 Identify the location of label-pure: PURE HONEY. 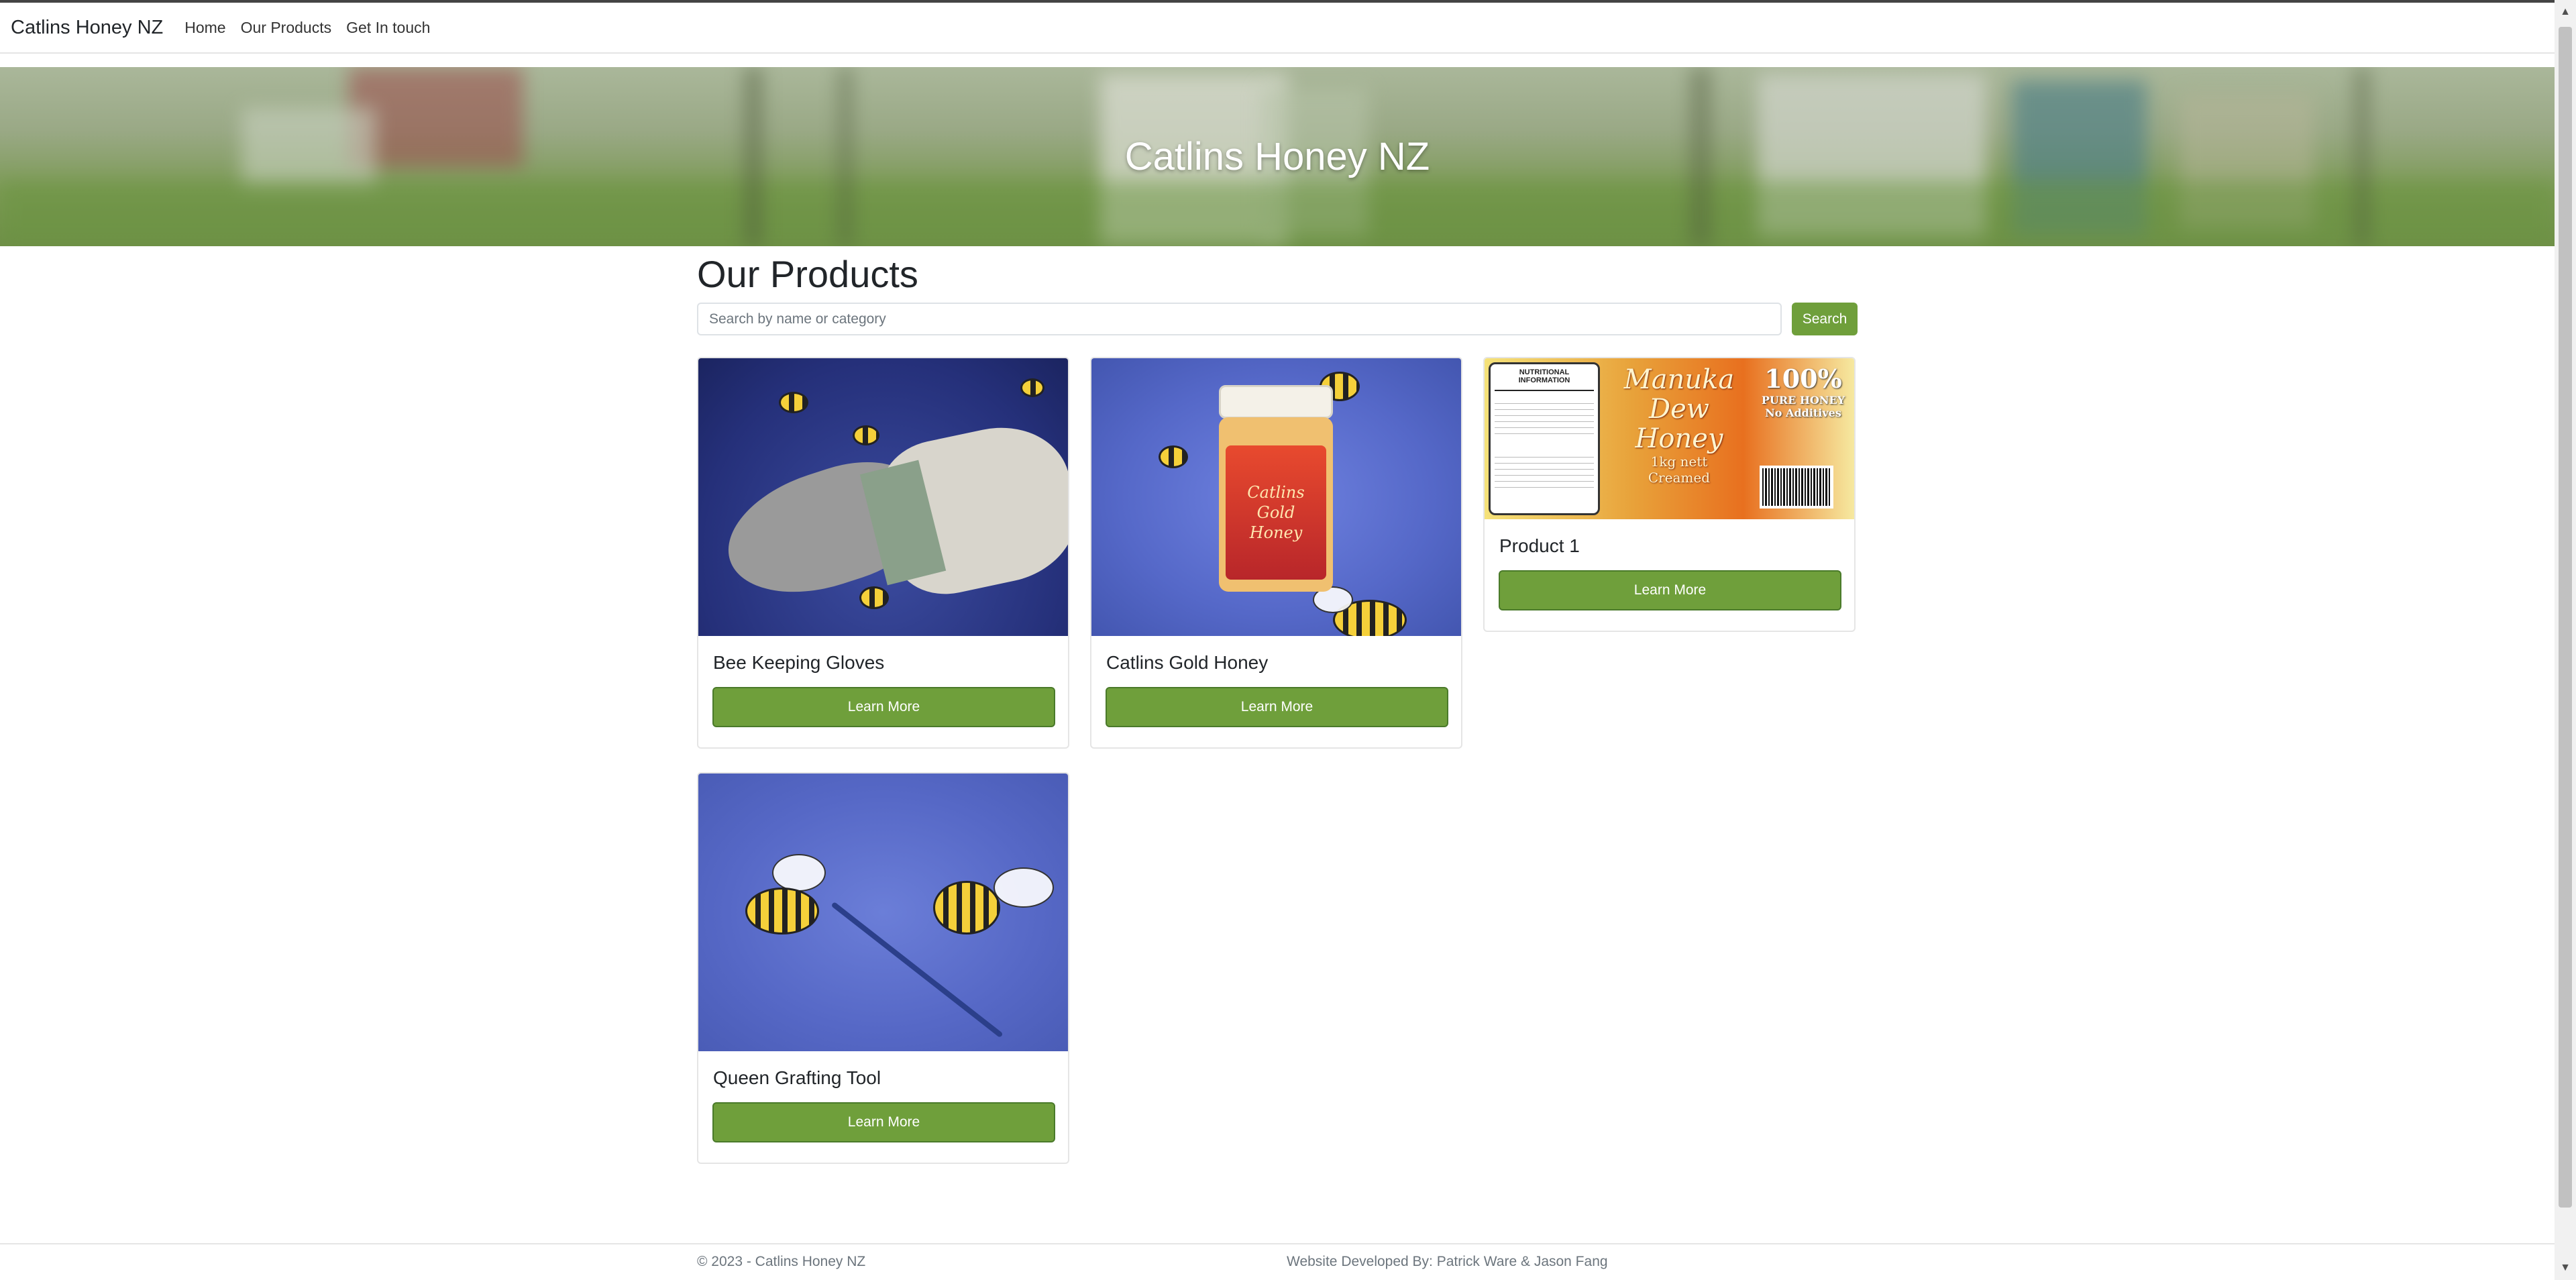
(1803, 401).